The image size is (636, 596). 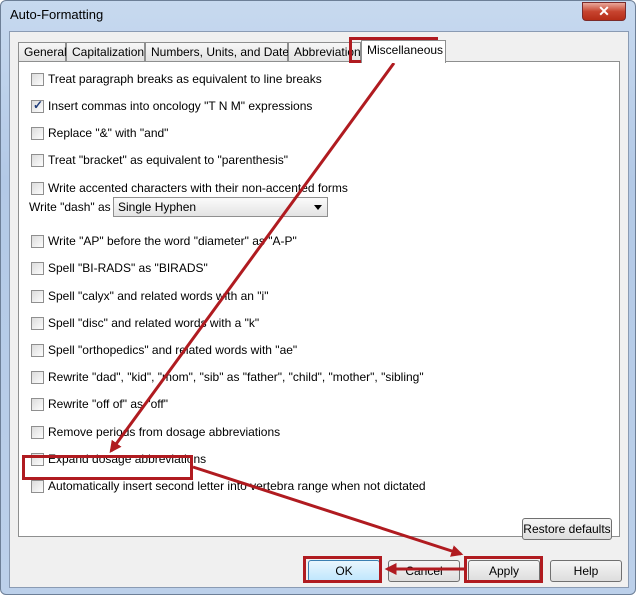 What do you see at coordinates (567, 529) in the screenshot?
I see `restore-defaults-button: Restore defaults` at bounding box center [567, 529].